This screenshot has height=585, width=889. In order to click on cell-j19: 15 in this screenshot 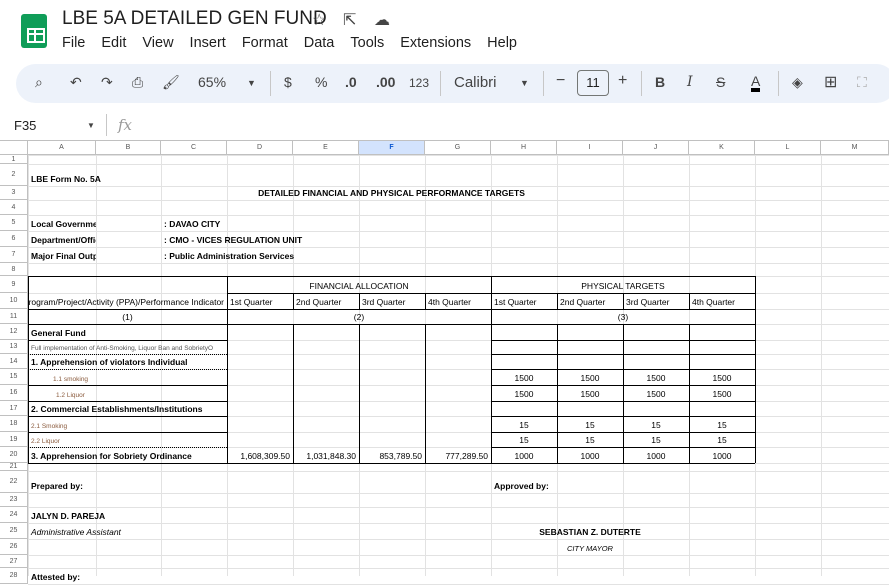, I will do `click(656, 439)`.